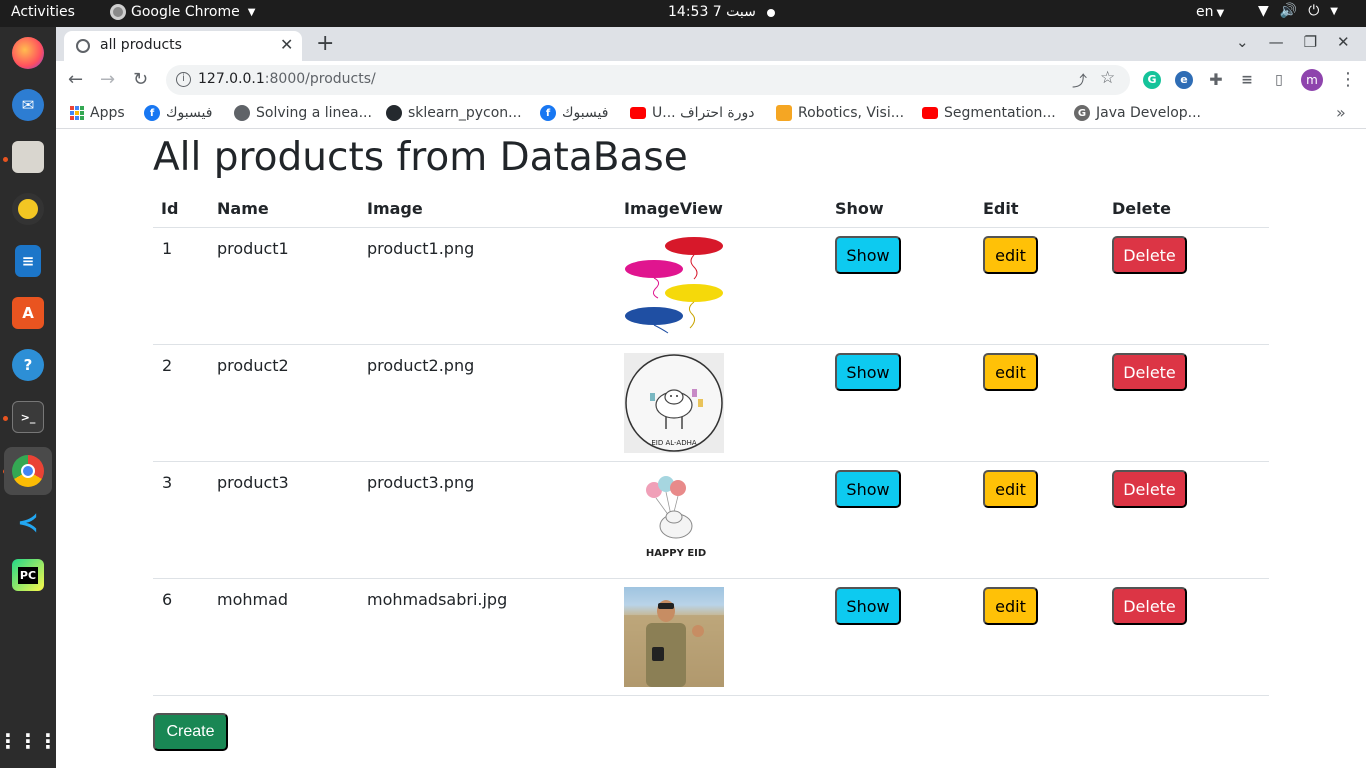 The height and width of the screenshot is (768, 1366). I want to click on github-icon, so click(394, 113).